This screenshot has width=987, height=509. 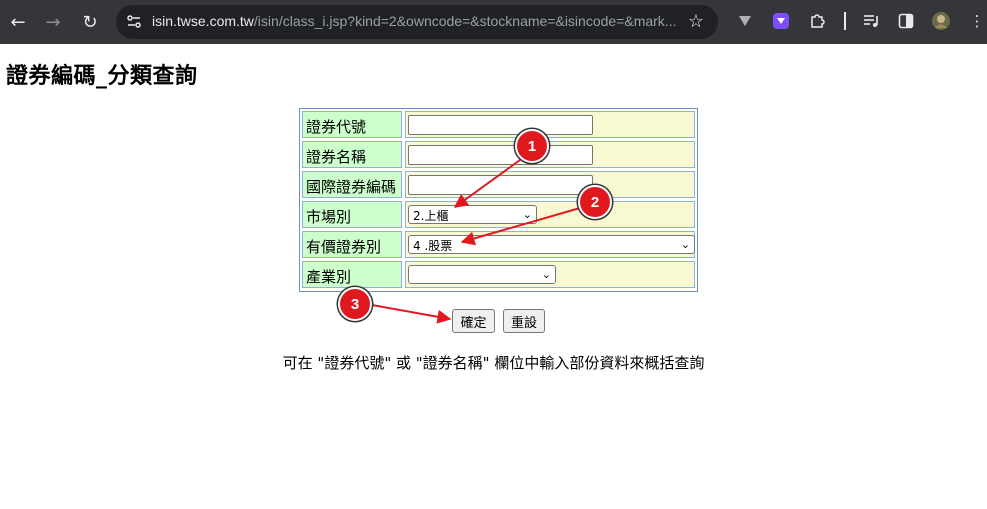 I want to click on security-code-label: 證券代號, so click(x=352, y=124).